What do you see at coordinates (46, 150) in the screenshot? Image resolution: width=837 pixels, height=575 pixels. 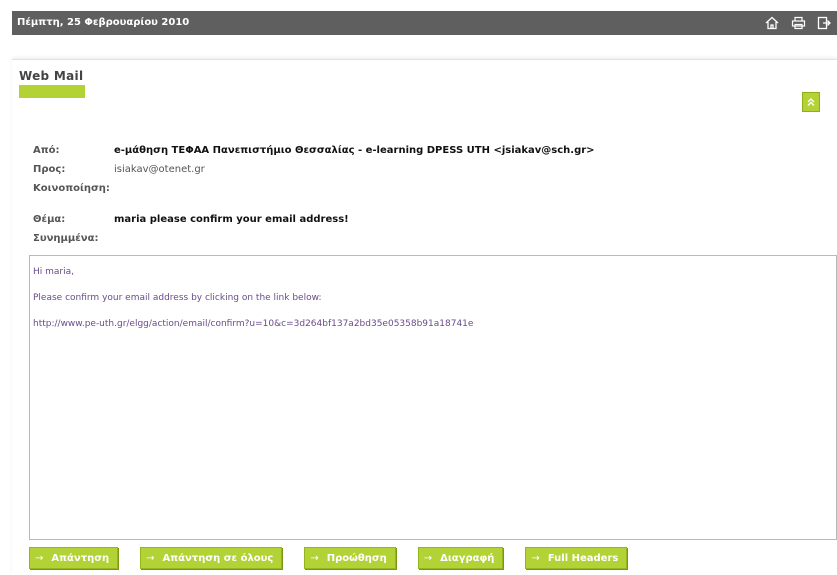 I see `from-label: Από:` at bounding box center [46, 150].